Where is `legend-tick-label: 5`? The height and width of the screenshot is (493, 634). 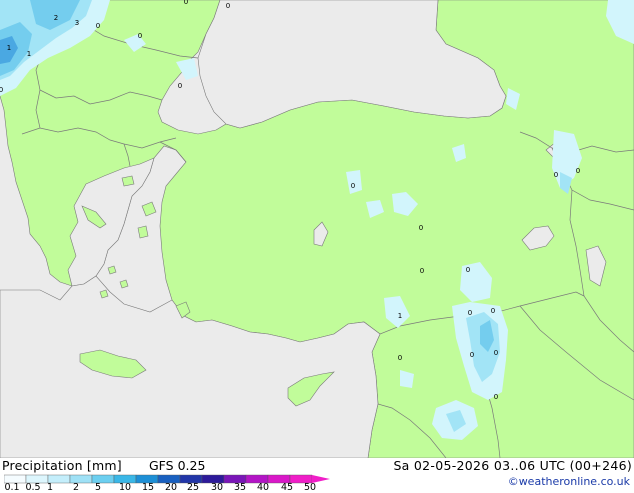 legend-tick-label: 5 is located at coordinates (98, 487).